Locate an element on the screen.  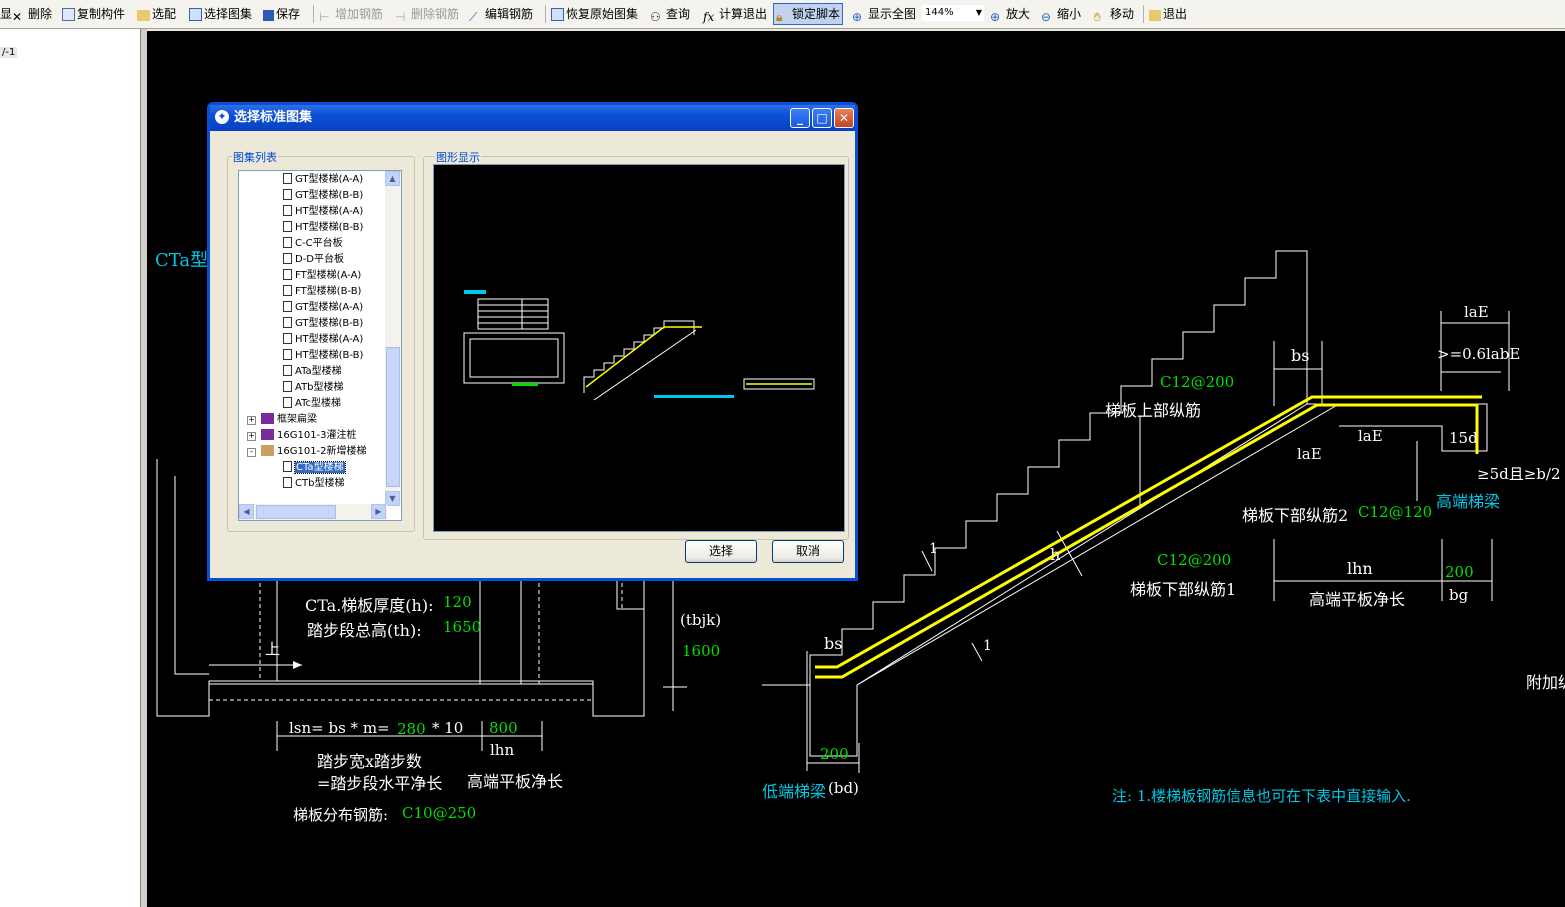
scroll-right-button: ▶ is located at coordinates (378, 511).